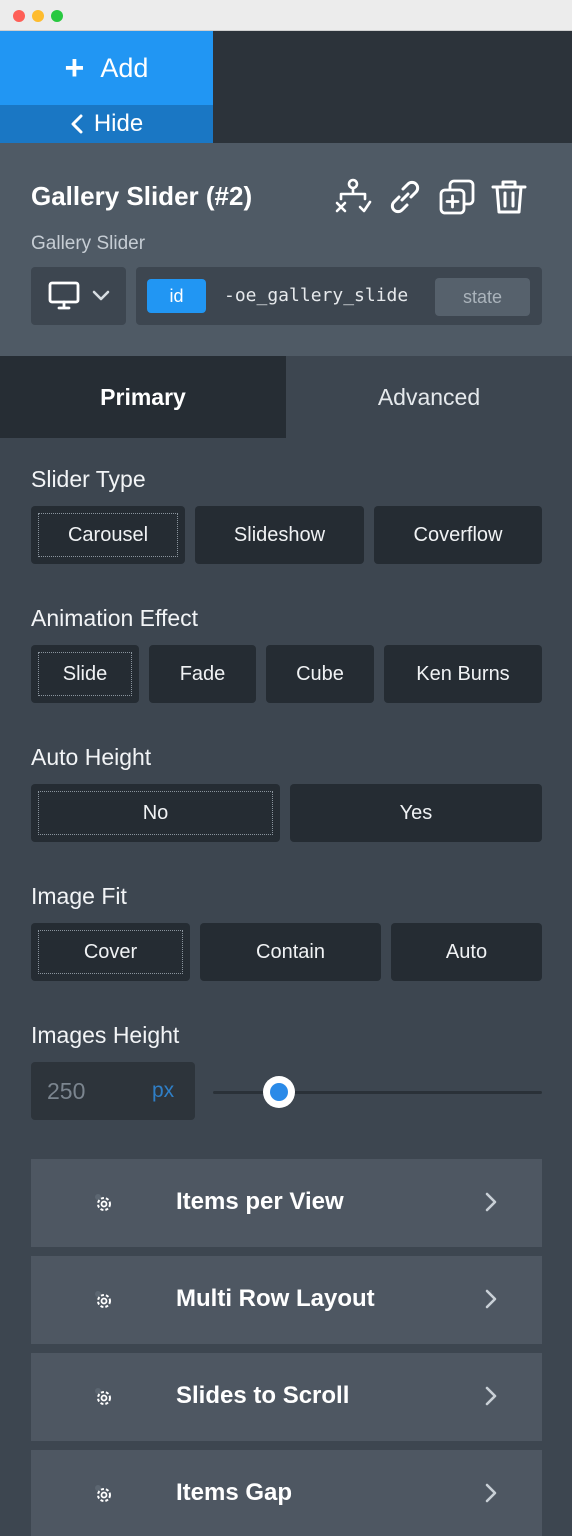 The width and height of the screenshot is (572, 1536). I want to click on animation-fade: Fade, so click(202, 674).